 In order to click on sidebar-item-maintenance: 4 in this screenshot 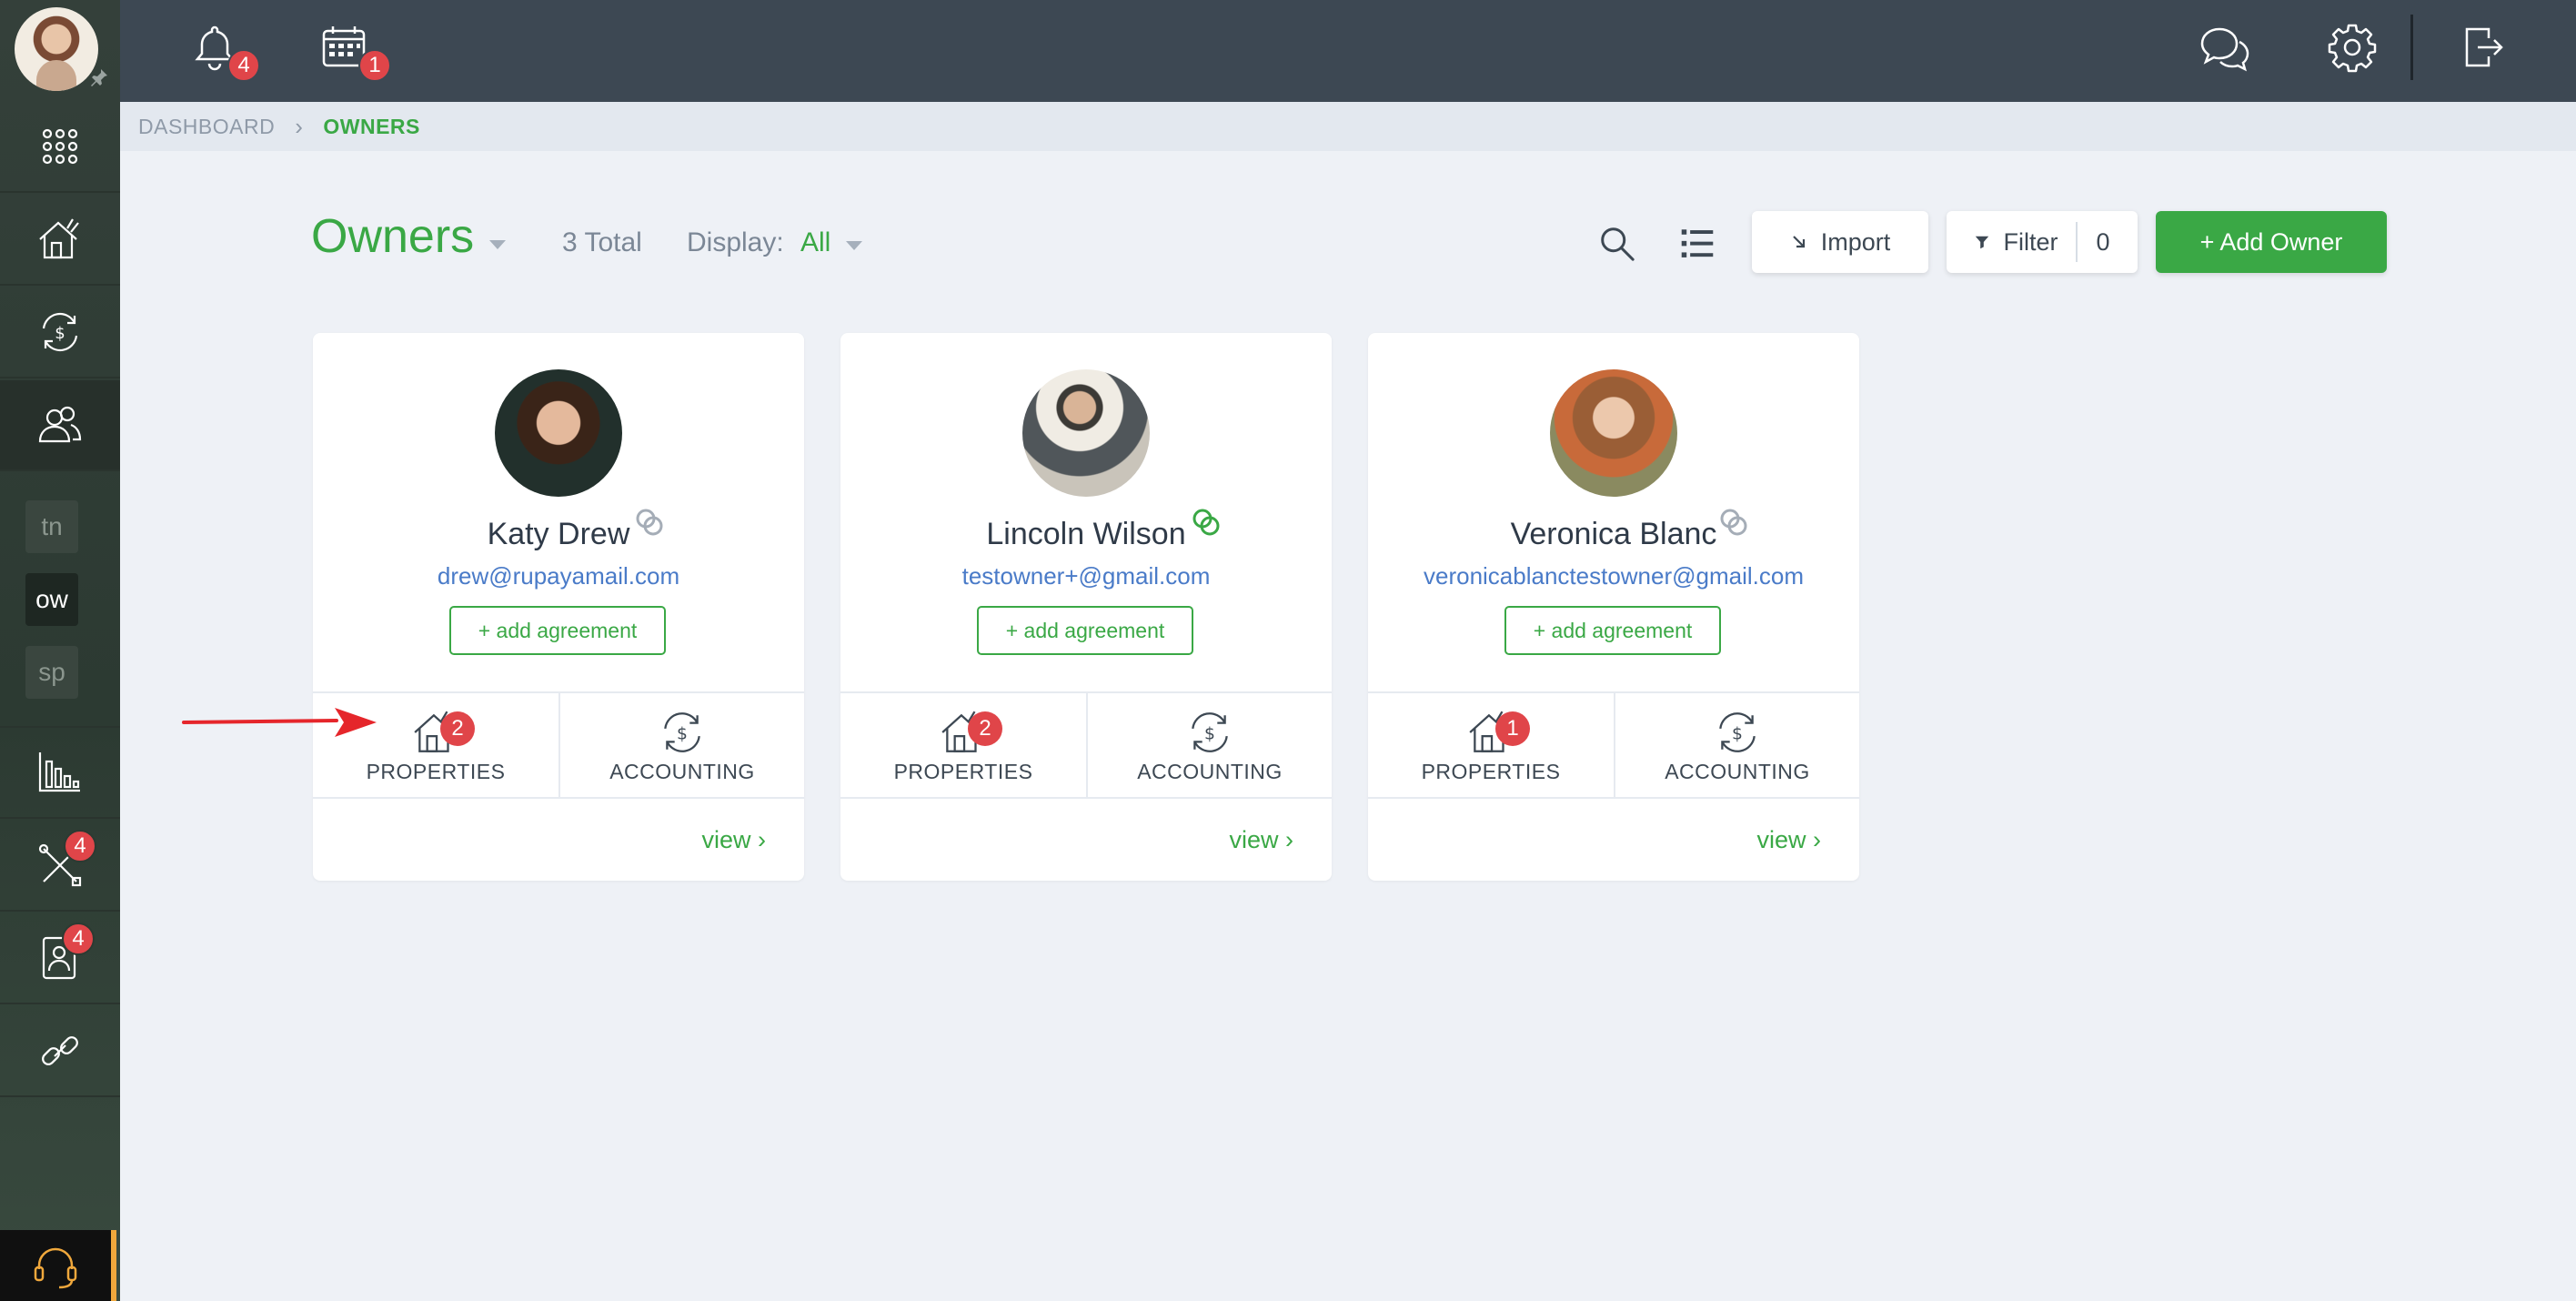, I will do `click(60, 866)`.